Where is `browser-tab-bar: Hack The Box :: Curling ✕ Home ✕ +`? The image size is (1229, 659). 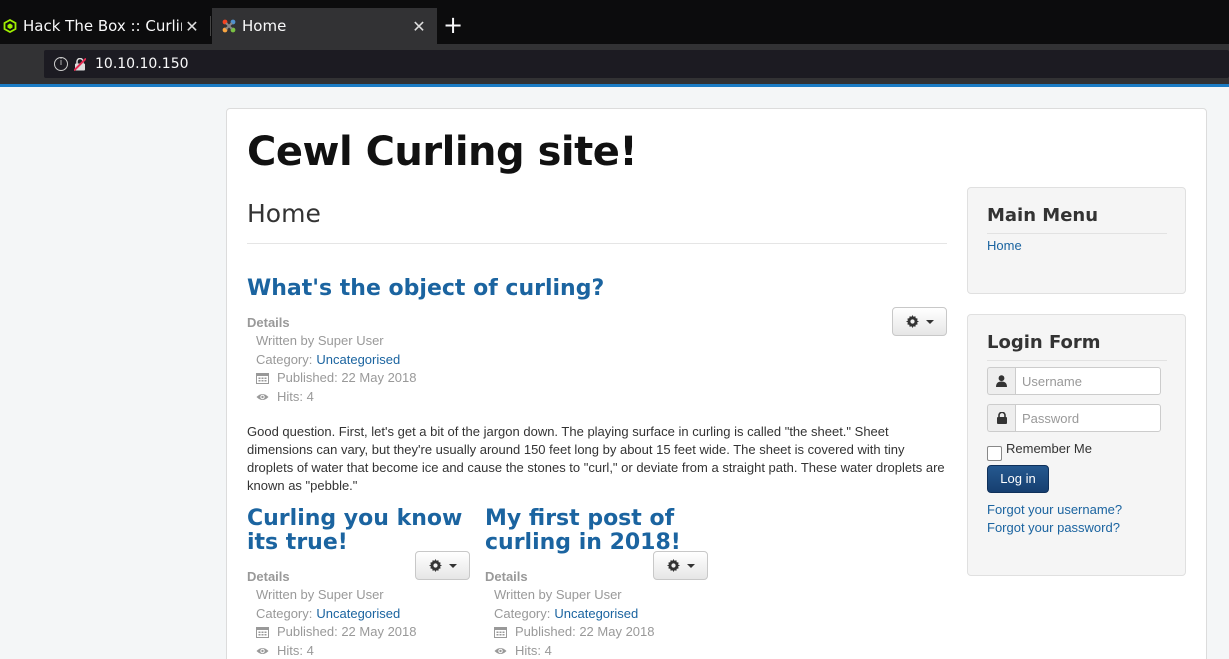 browser-tab-bar: Hack The Box :: Curling ✕ Home ✕ + is located at coordinates (614, 22).